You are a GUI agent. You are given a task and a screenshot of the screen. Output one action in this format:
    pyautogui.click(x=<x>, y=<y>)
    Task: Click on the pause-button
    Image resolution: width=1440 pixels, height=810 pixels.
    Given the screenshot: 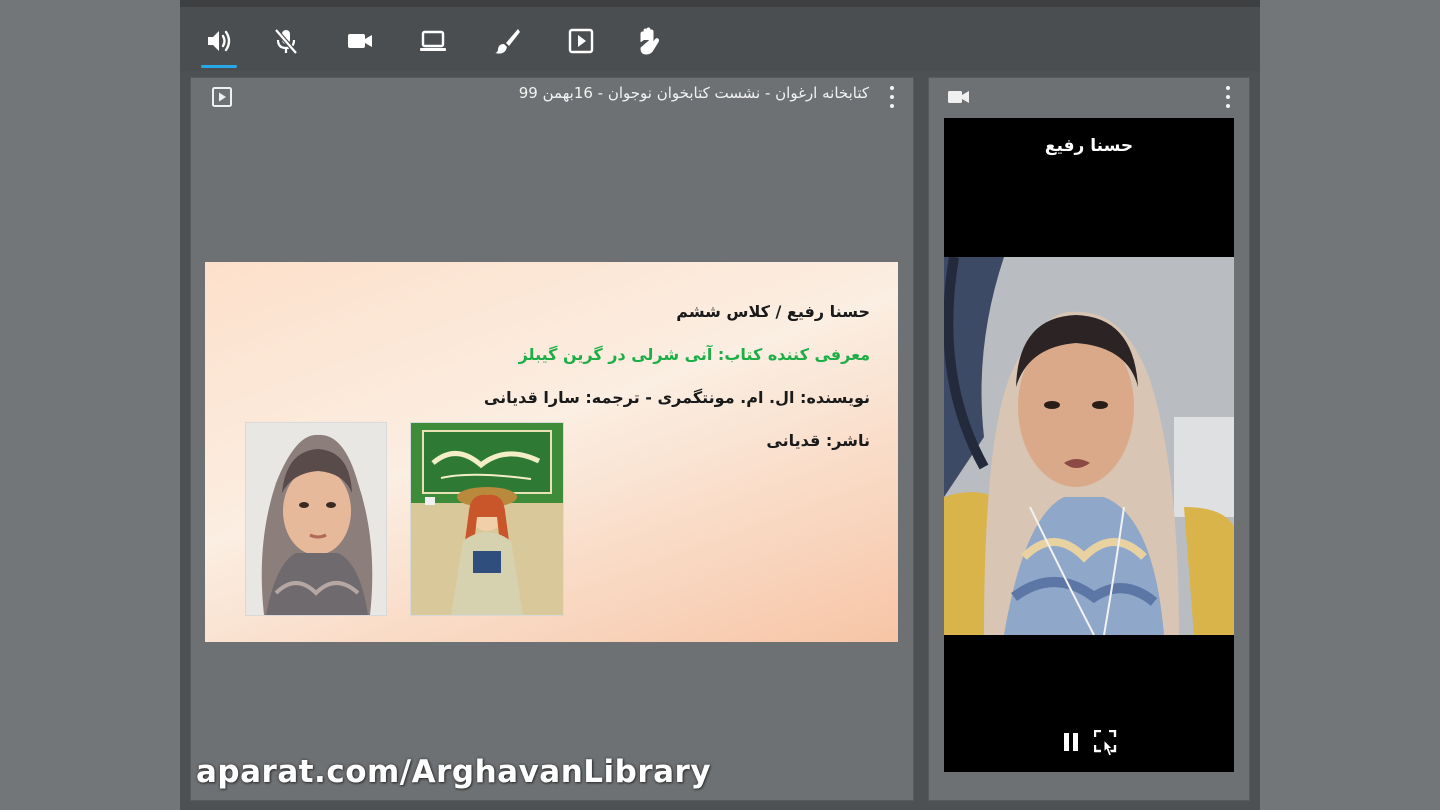 What is the action you would take?
    pyautogui.click(x=1071, y=742)
    